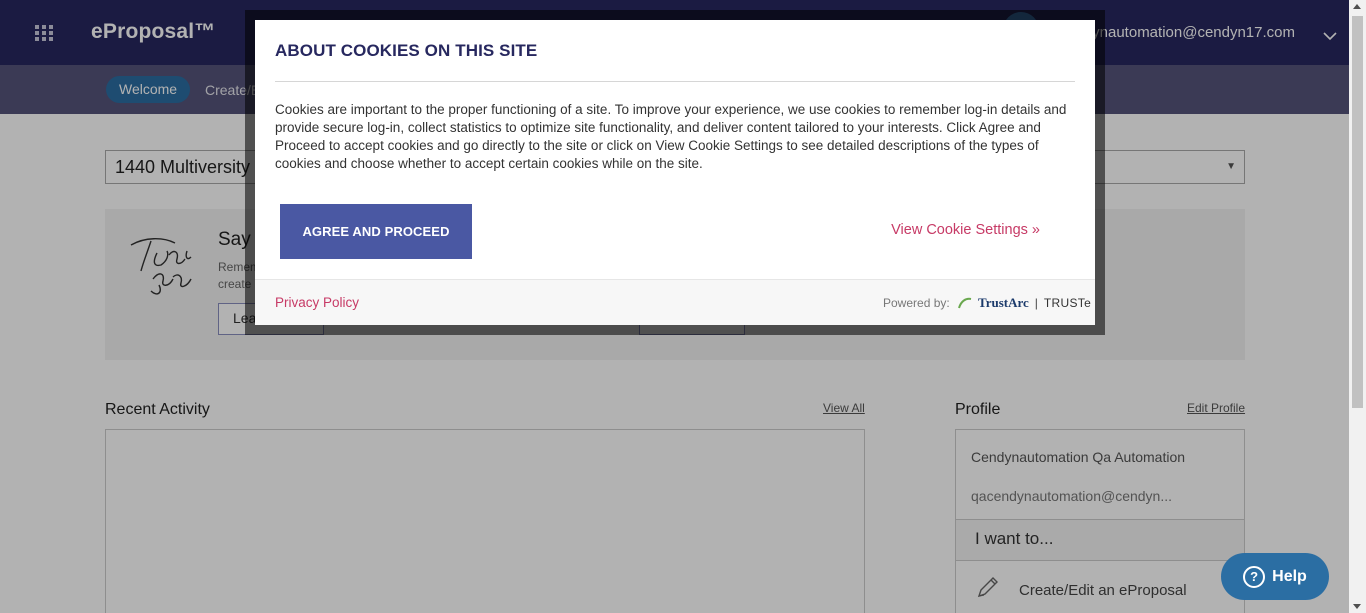 This screenshot has height=613, width=1366. Describe the element at coordinates (1289, 576) in the screenshot. I see `help-label: Help` at that location.